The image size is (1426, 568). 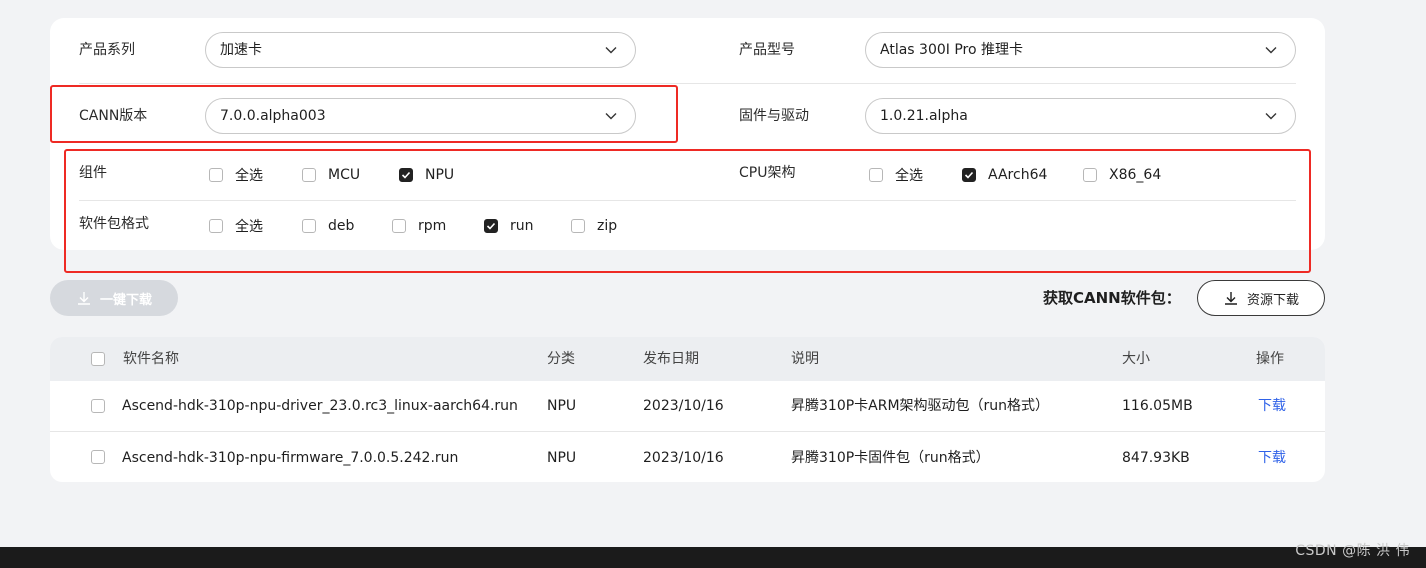 What do you see at coordinates (98, 359) in the screenshot?
I see `select-all-checkbox` at bounding box center [98, 359].